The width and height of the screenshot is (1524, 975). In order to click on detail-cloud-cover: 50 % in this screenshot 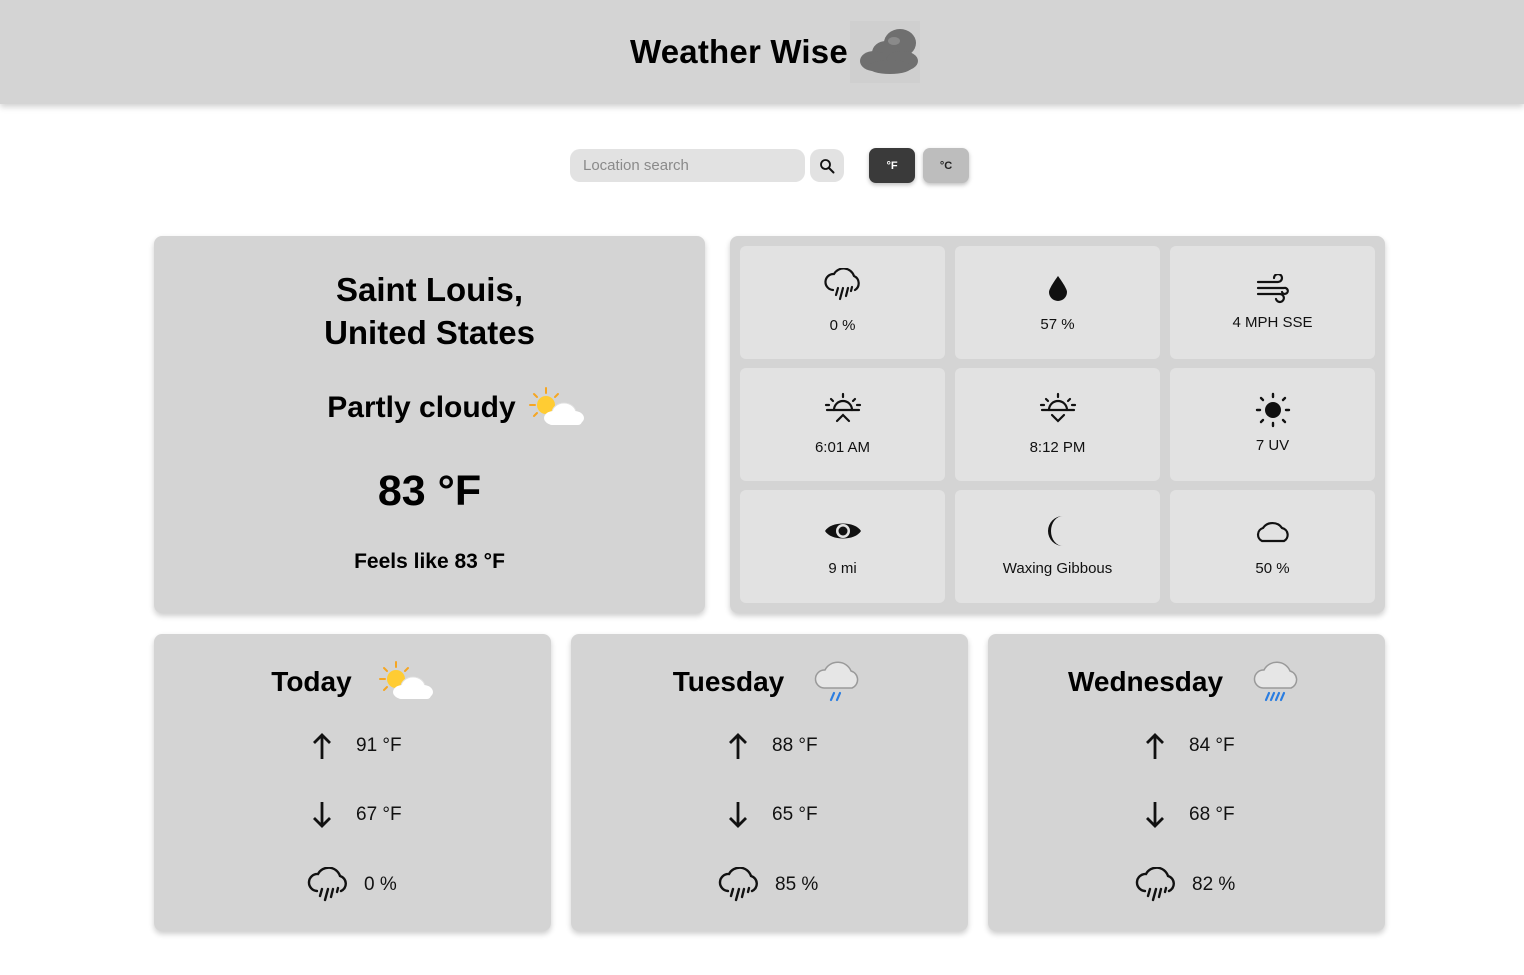, I will do `click(1272, 546)`.